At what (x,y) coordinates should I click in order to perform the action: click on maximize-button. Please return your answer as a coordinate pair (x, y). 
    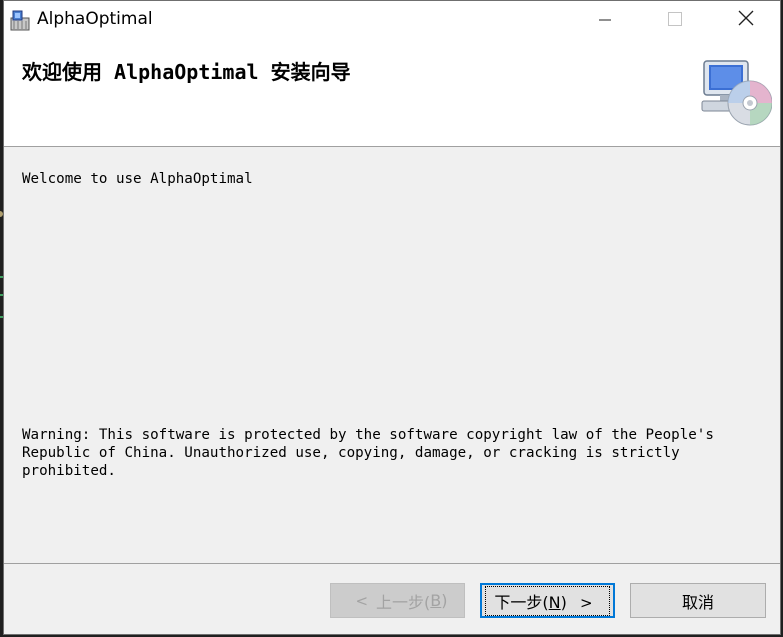
    Looking at the image, I should click on (675, 20).